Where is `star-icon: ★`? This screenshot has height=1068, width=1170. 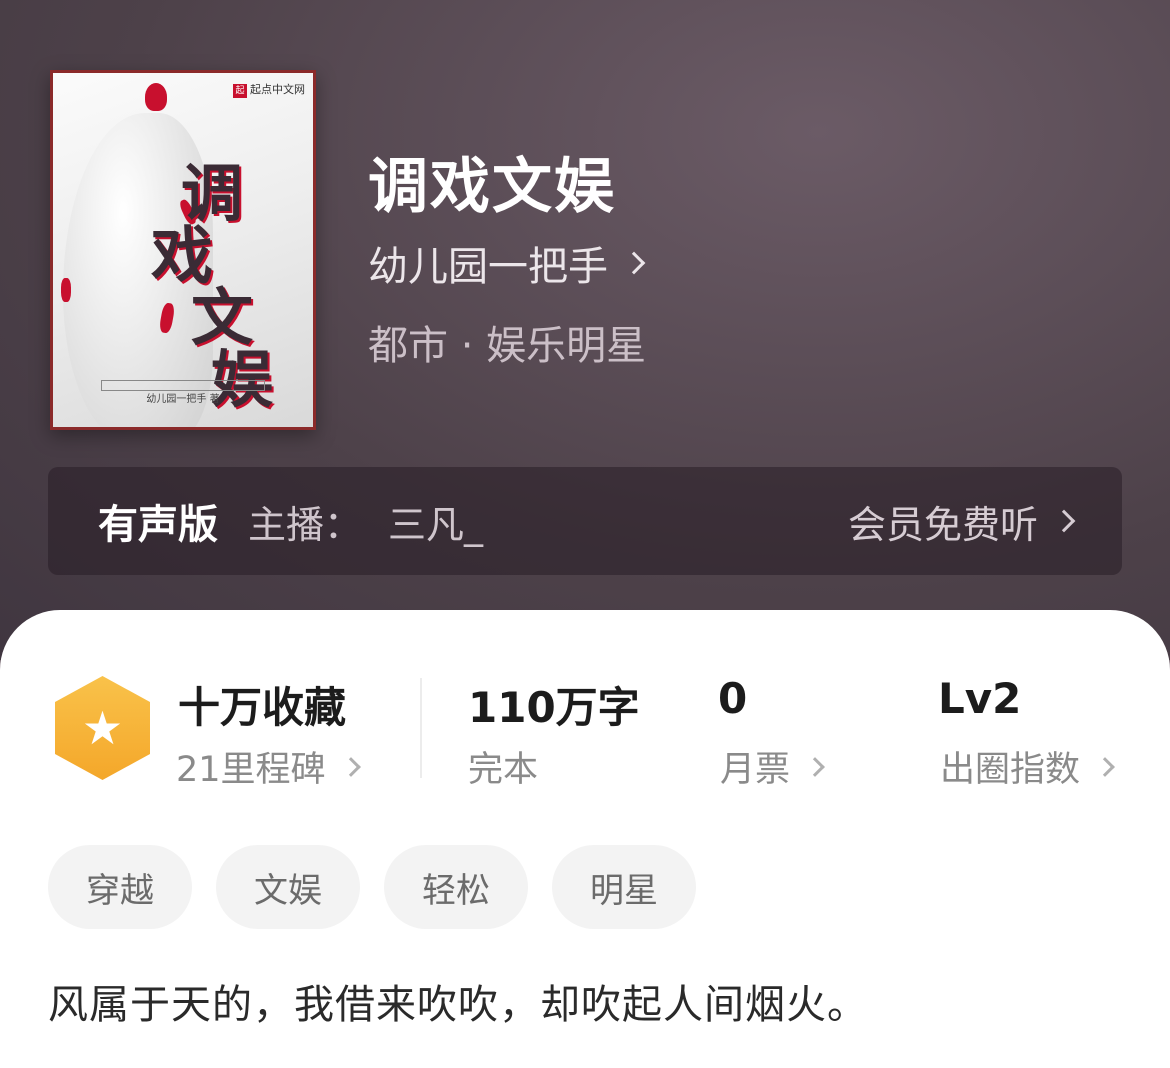
star-icon: ★ is located at coordinates (102, 728).